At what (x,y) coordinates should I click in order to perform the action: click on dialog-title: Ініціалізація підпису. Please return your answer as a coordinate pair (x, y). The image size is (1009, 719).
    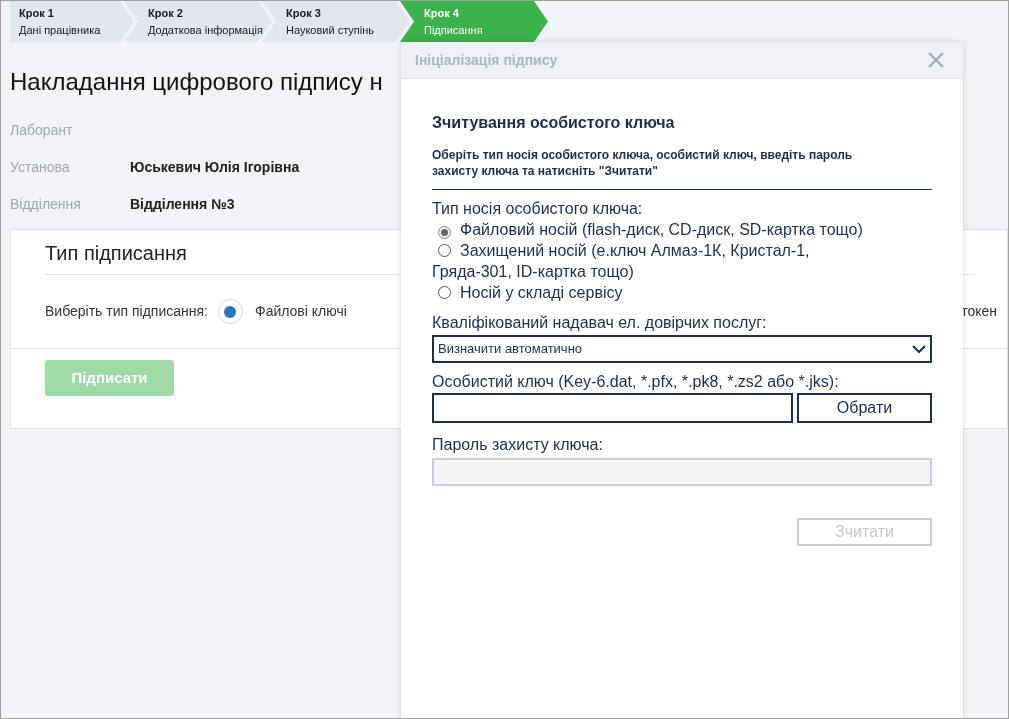
    Looking at the image, I should click on (486, 60).